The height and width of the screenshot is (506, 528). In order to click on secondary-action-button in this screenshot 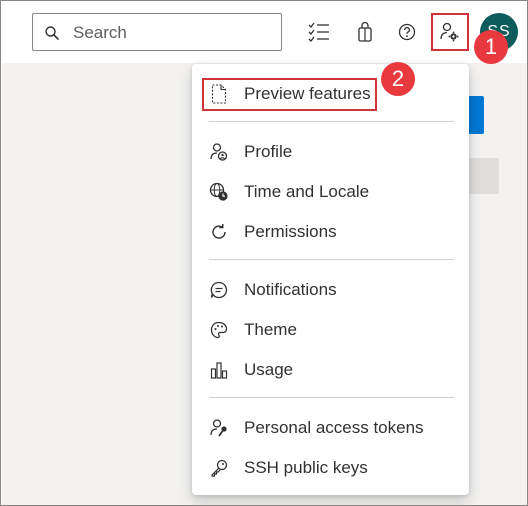, I will do `click(483, 176)`.